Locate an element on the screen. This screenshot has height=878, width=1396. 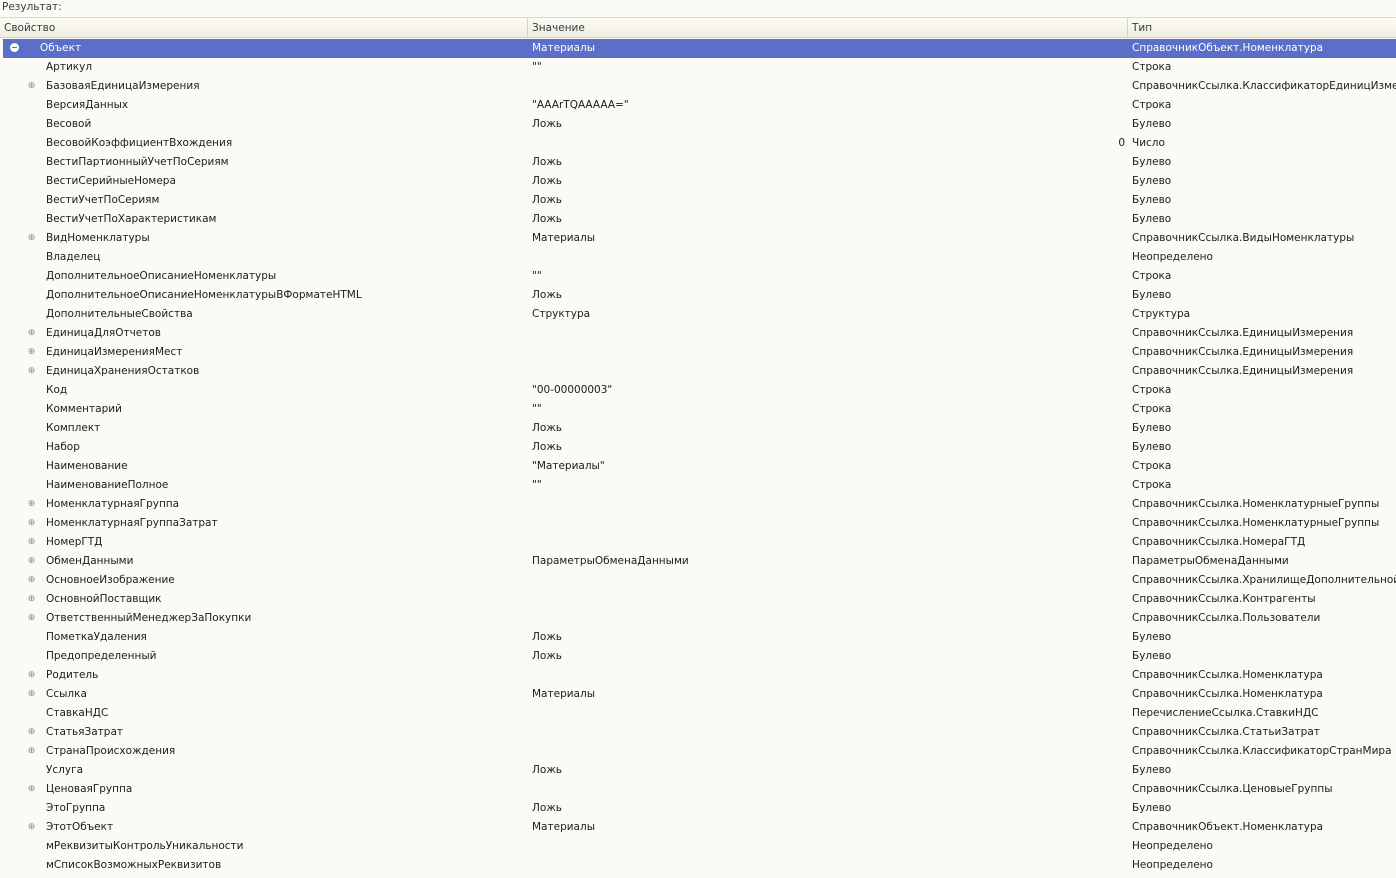
property-cell: ЕдиницаИзмеренияМест is located at coordinates (114, 352).